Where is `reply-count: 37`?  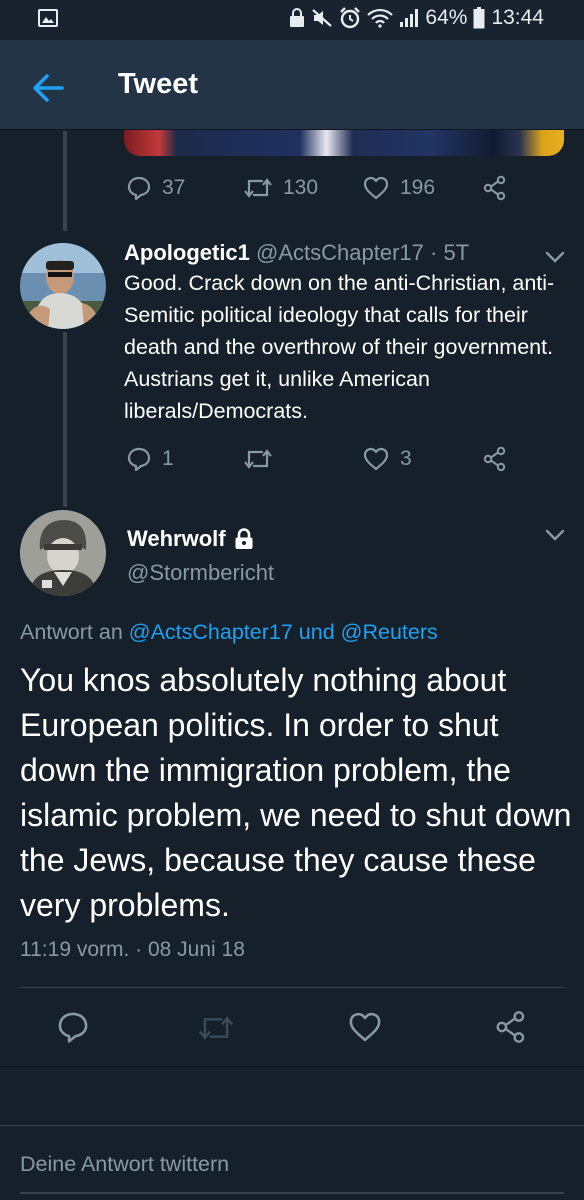
reply-count: 37 is located at coordinates (174, 187).